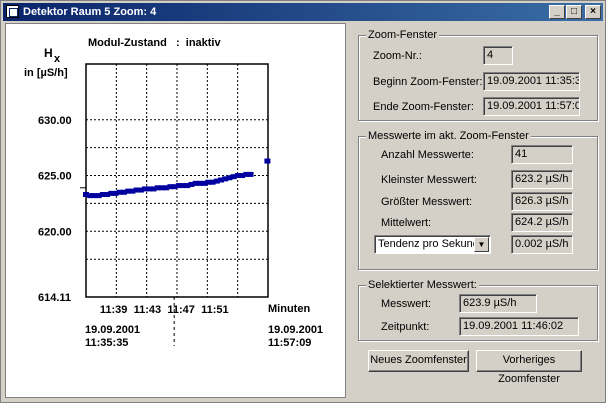  I want to click on title-bar: Detektor Raum 5 Zoom: 4 _ □ ×, so click(303, 12).